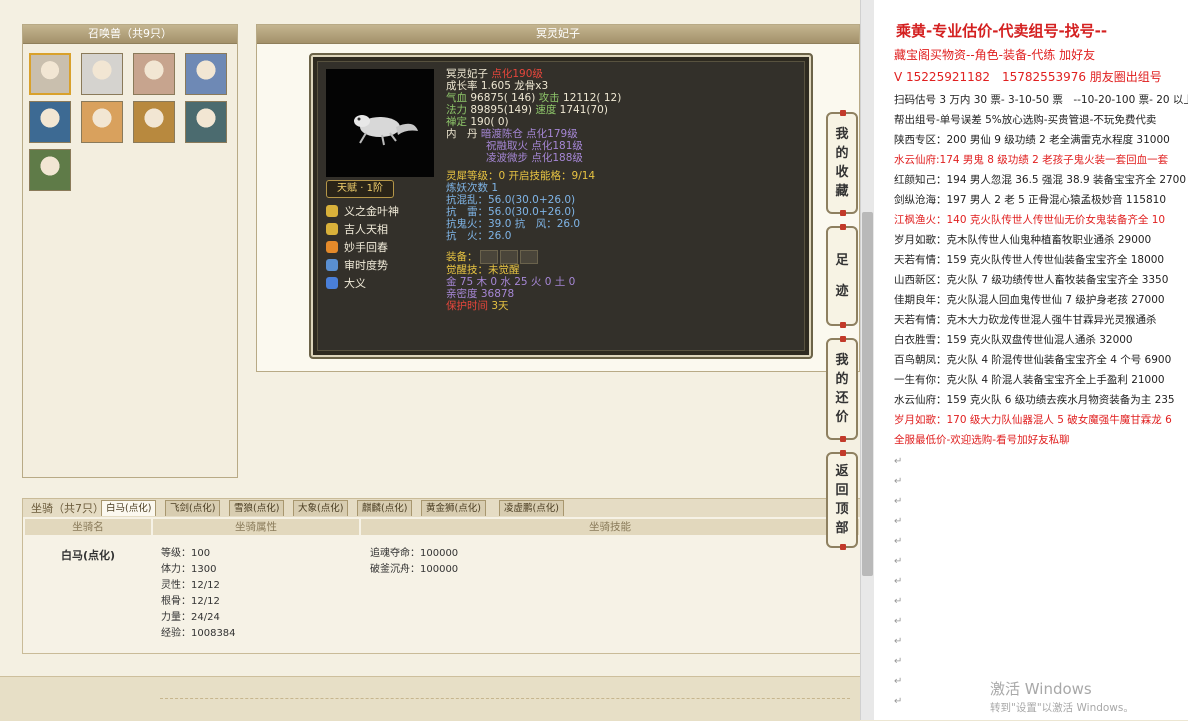 The height and width of the screenshot is (721, 1188). What do you see at coordinates (360, 189) in the screenshot?
I see `talent-chip: 天赋 · 1阶` at bounding box center [360, 189].